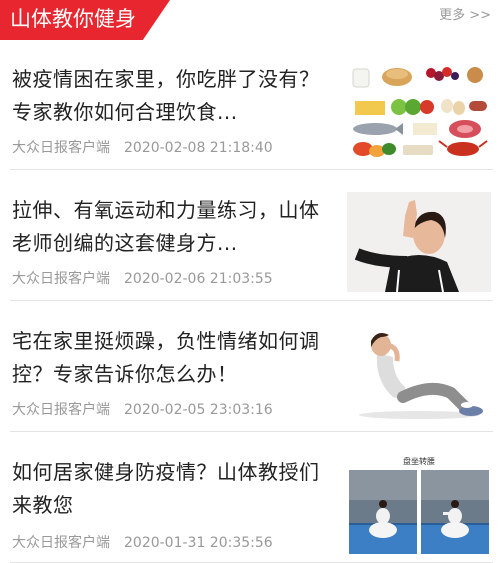 This screenshot has width=503, height=563. What do you see at coordinates (73, 19) in the screenshot?
I see `section-title: 山体教你健身` at bounding box center [73, 19].